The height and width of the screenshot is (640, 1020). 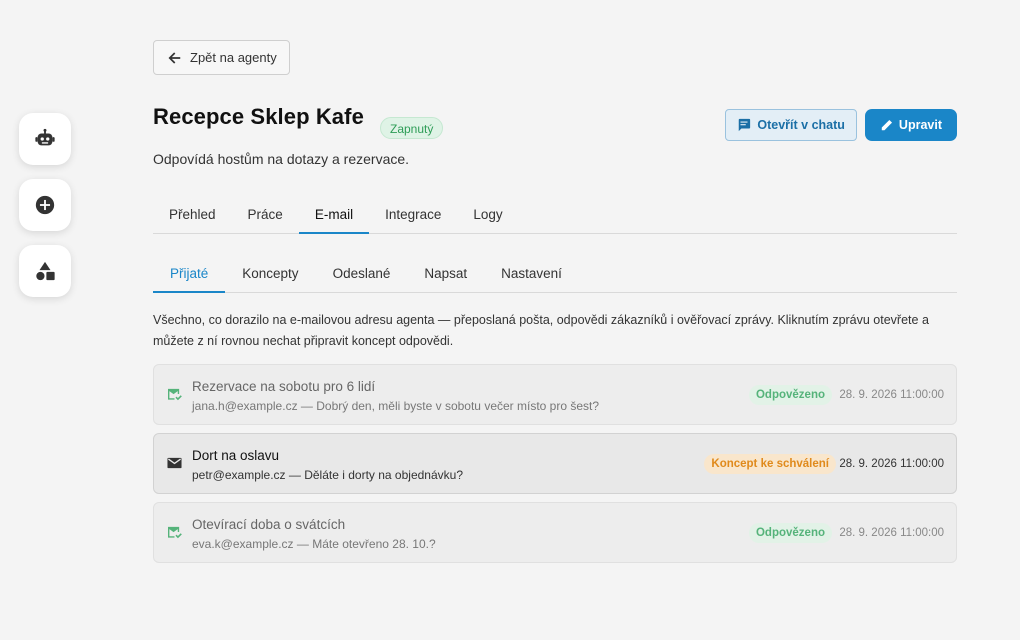 I want to click on plus-circle-icon, so click(x=45, y=205).